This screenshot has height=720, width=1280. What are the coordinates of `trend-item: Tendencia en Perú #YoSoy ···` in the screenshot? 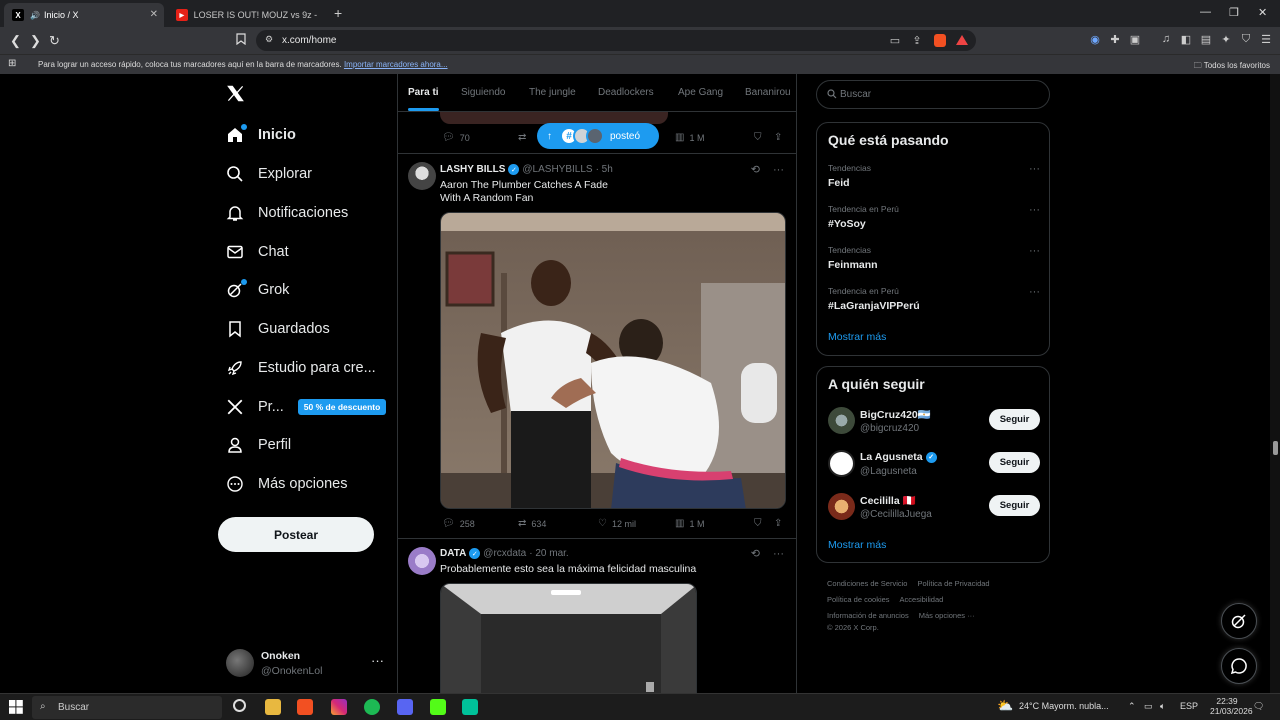 It's located at (934, 217).